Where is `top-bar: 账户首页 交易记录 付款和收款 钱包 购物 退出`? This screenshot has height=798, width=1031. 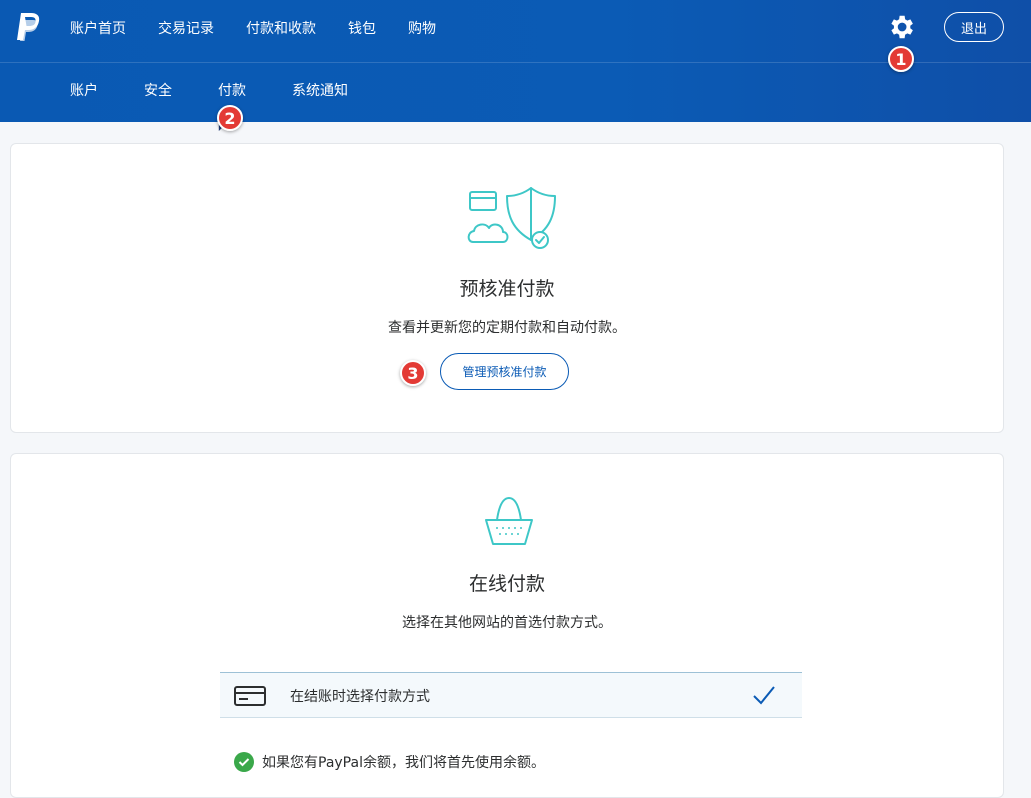 top-bar: 账户首页 交易记录 付款和收款 钱包 购物 退出 is located at coordinates (515, 31).